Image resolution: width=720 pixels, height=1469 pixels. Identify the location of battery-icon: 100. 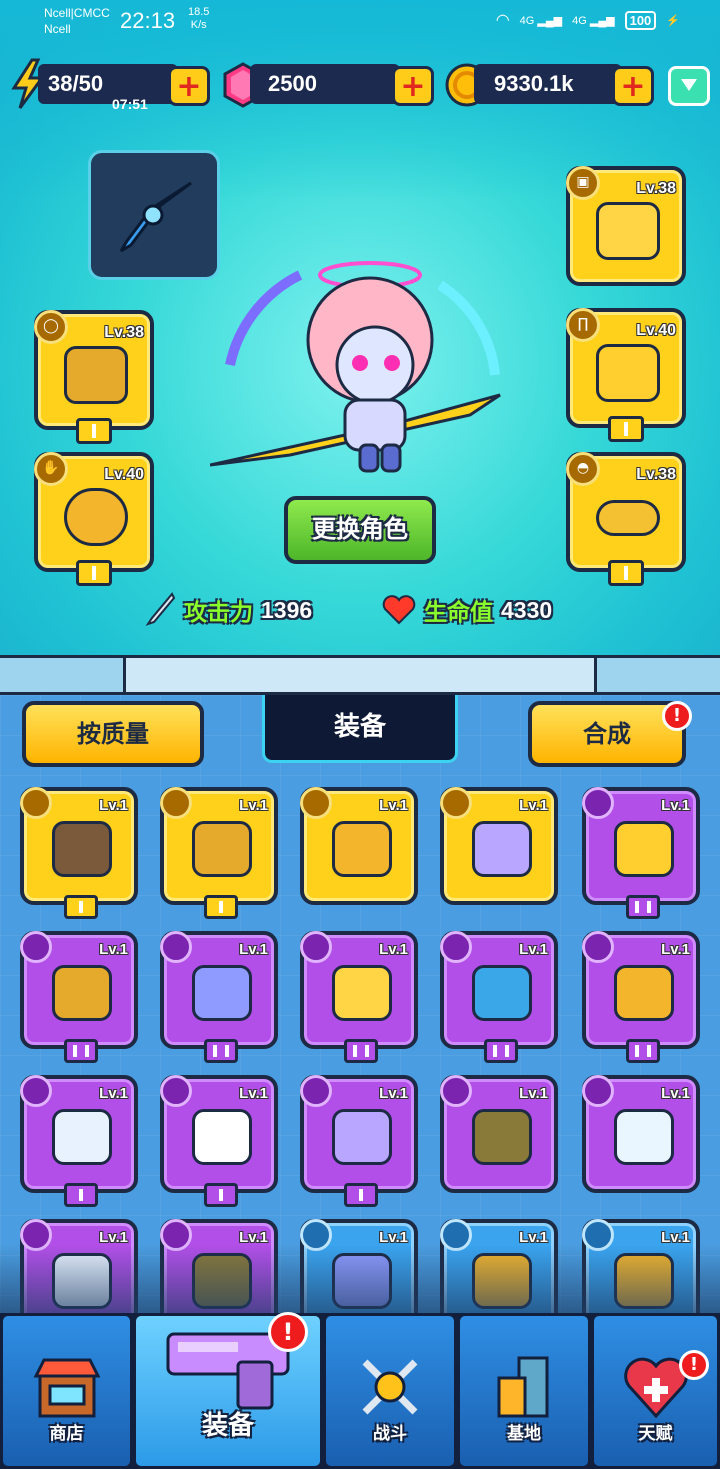
(640, 20).